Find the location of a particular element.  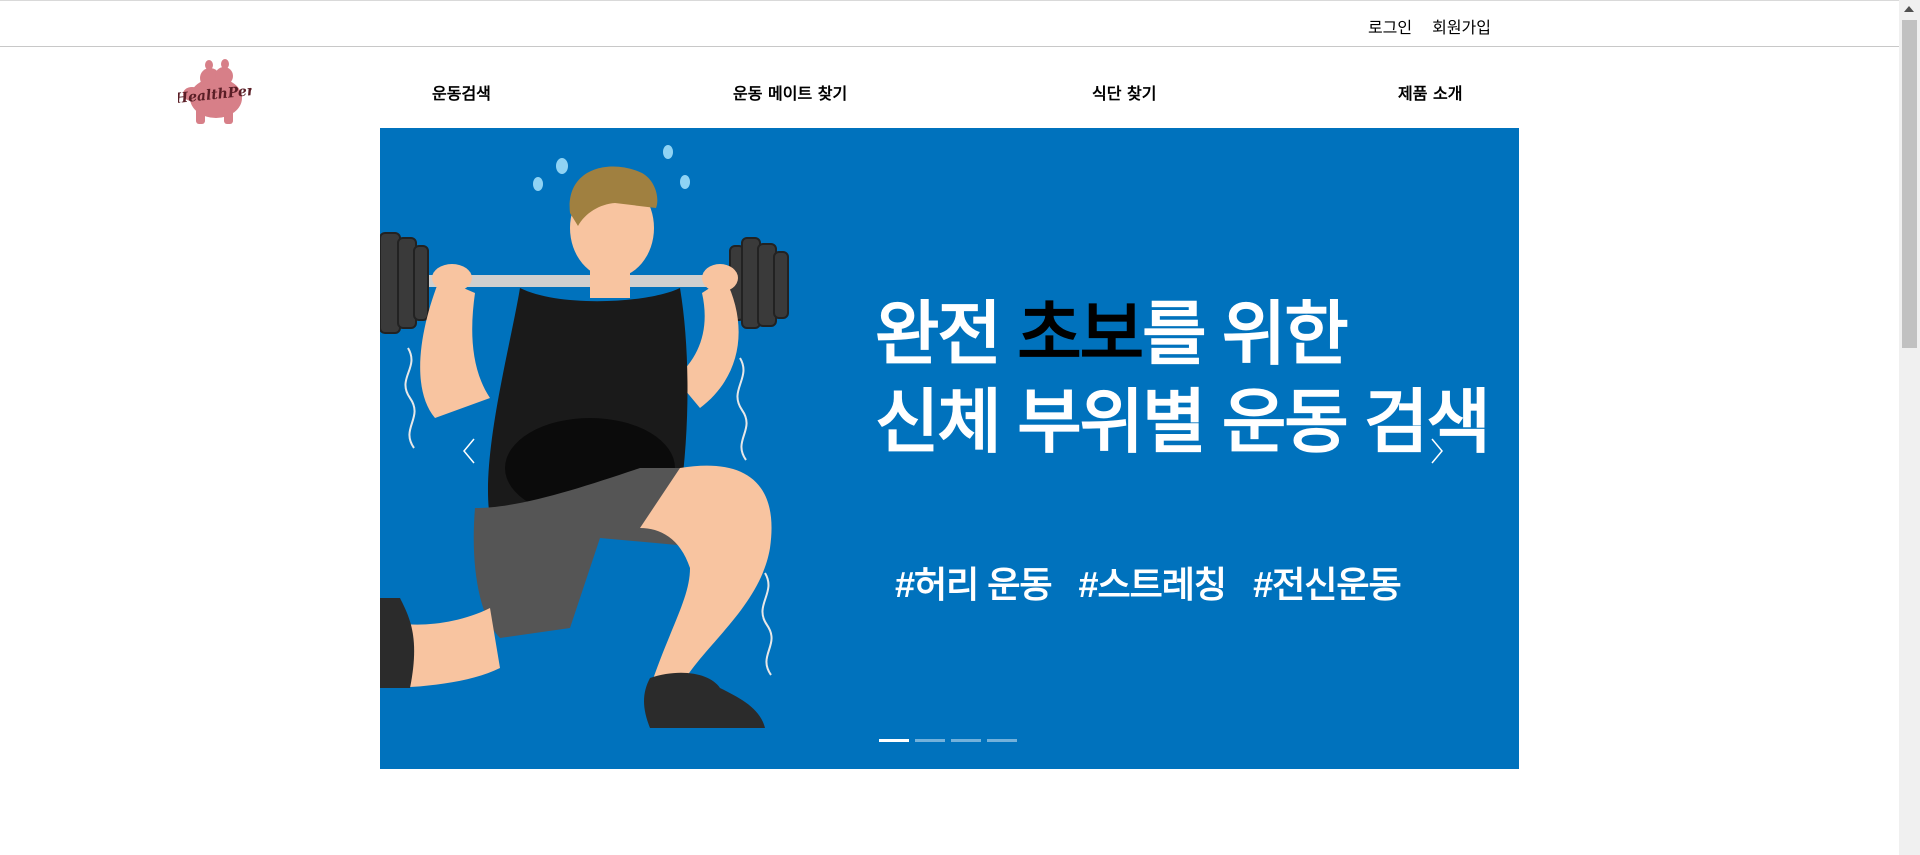

headline-line-1: 완전 초보를 위한 is located at coordinates (1112, 334).